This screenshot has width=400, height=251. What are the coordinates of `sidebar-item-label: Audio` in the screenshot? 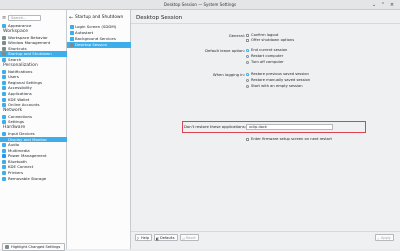 It's located at (14, 145).